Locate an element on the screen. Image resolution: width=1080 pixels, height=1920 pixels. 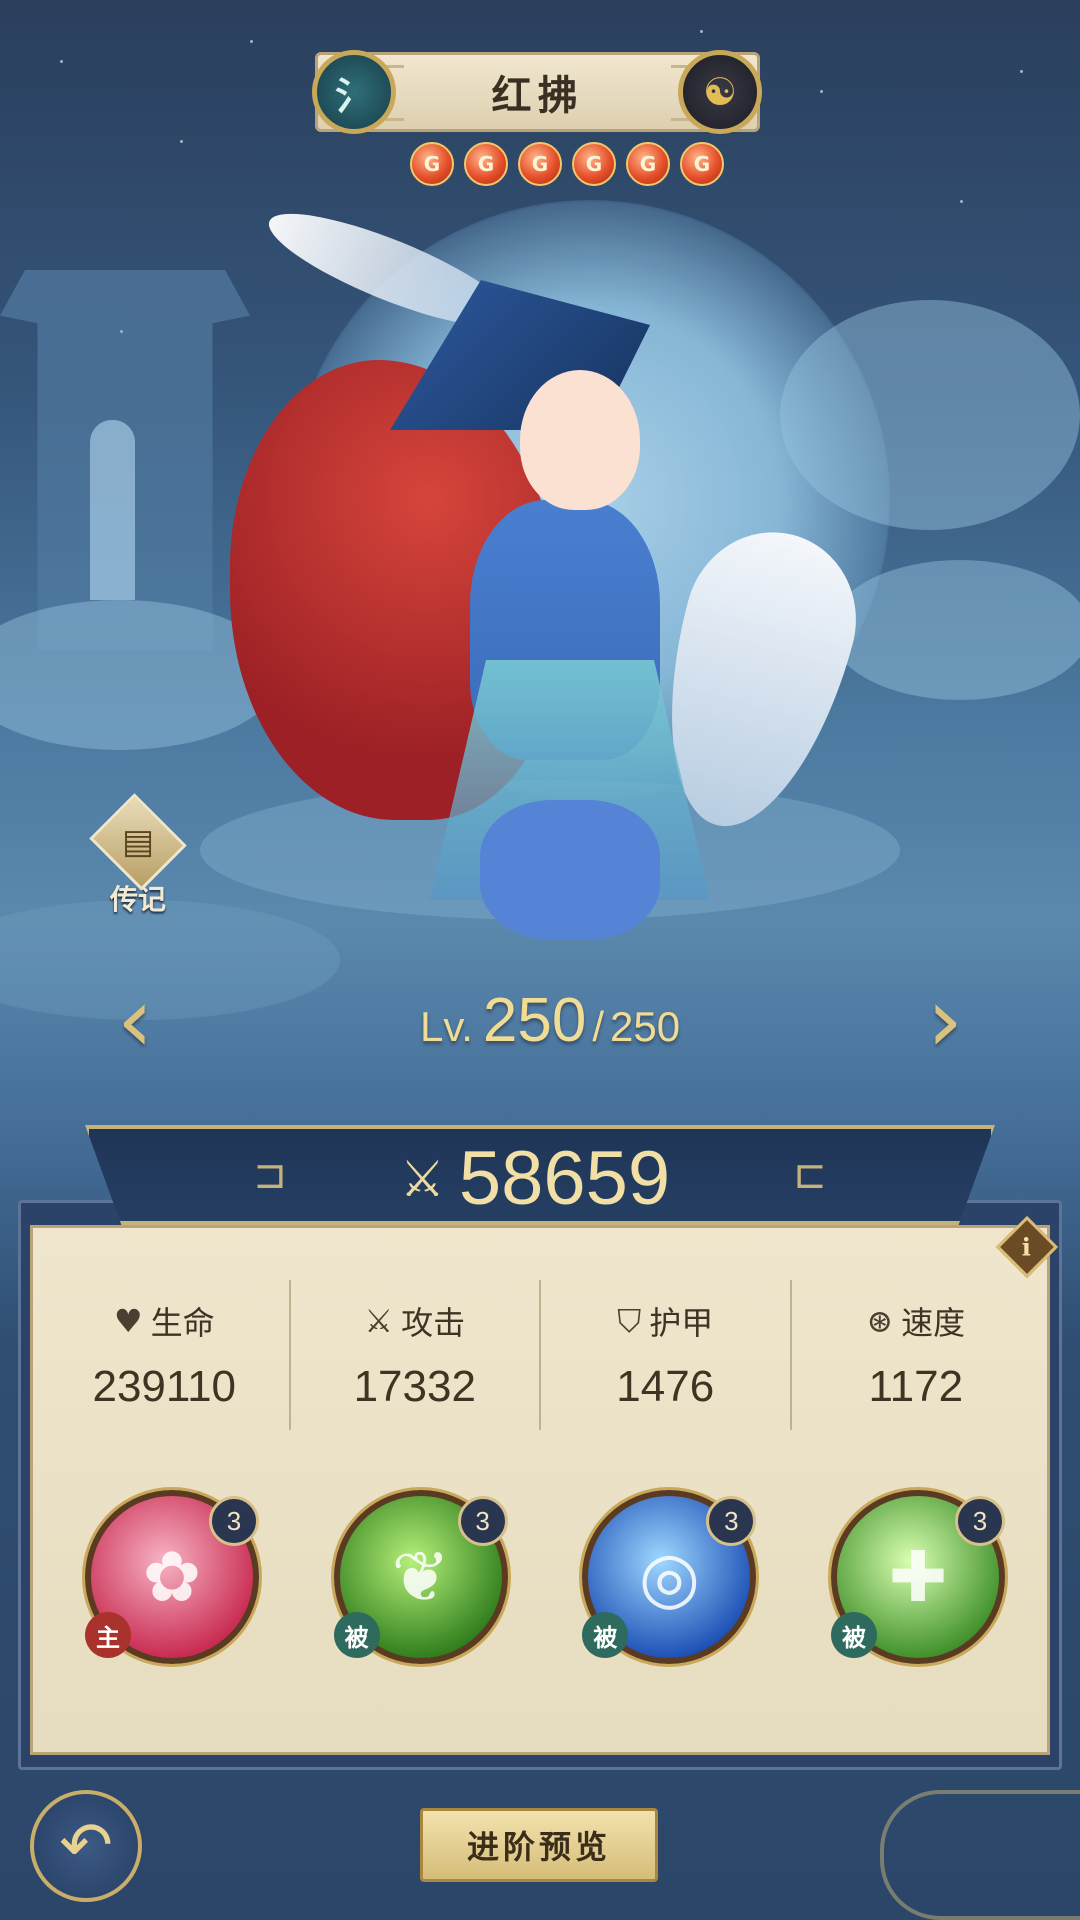
next-hero-arrow: › is located at coordinates (945, 1020).